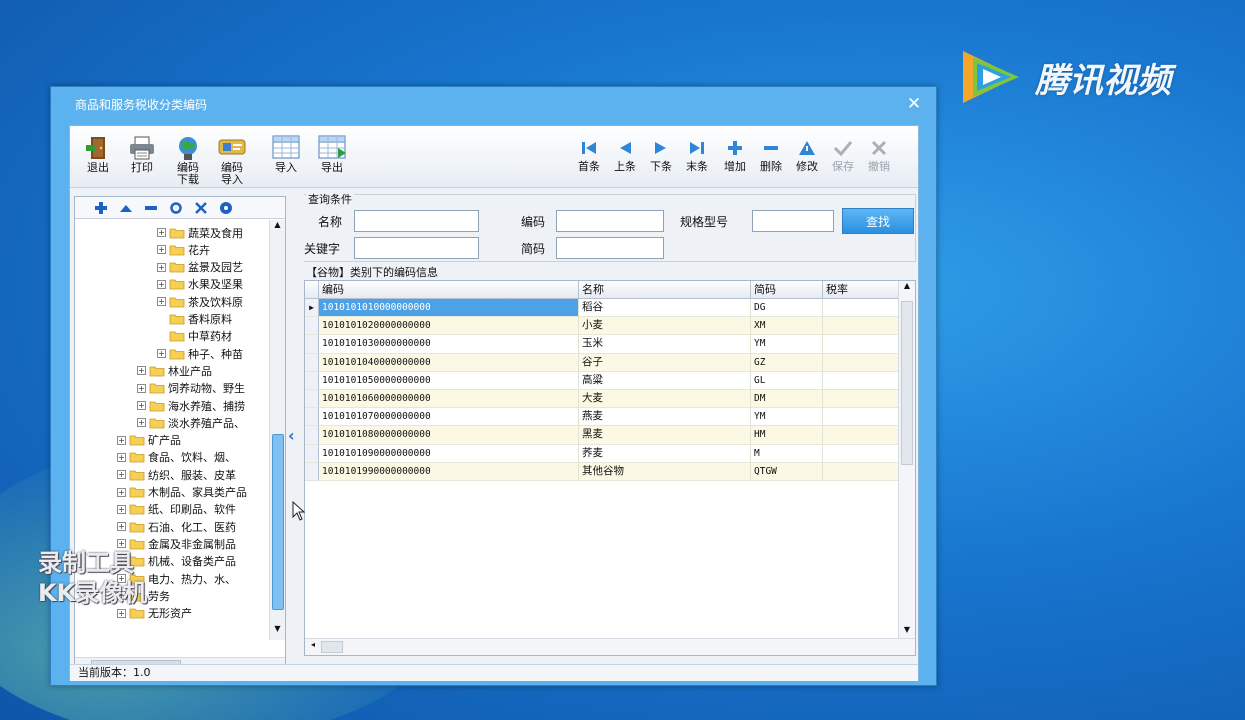  I want to click on grid-scroll-up-icon: ▲, so click(907, 288).